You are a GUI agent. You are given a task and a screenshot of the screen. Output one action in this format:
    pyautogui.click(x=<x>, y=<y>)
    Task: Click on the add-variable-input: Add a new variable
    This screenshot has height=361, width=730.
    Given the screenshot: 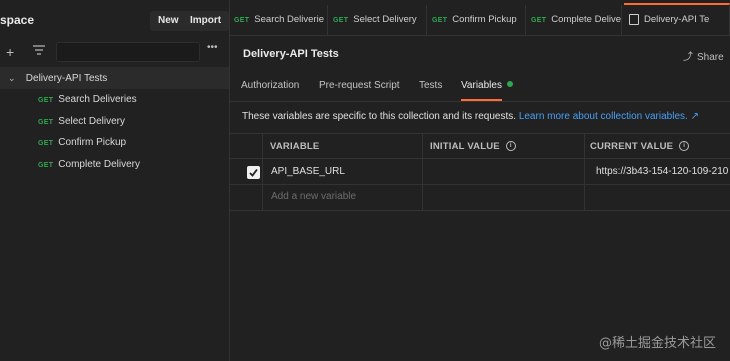 What is the action you would take?
    pyautogui.click(x=313, y=196)
    